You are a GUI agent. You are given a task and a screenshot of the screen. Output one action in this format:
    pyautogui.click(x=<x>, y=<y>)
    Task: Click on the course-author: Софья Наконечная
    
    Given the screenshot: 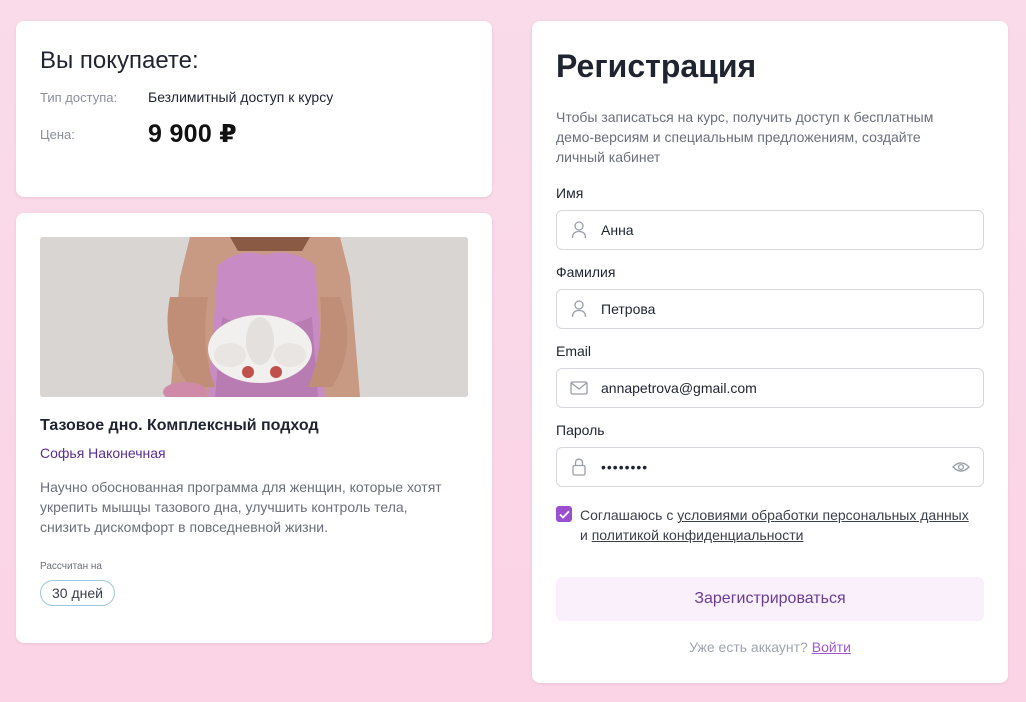 What is the action you would take?
    pyautogui.click(x=103, y=453)
    